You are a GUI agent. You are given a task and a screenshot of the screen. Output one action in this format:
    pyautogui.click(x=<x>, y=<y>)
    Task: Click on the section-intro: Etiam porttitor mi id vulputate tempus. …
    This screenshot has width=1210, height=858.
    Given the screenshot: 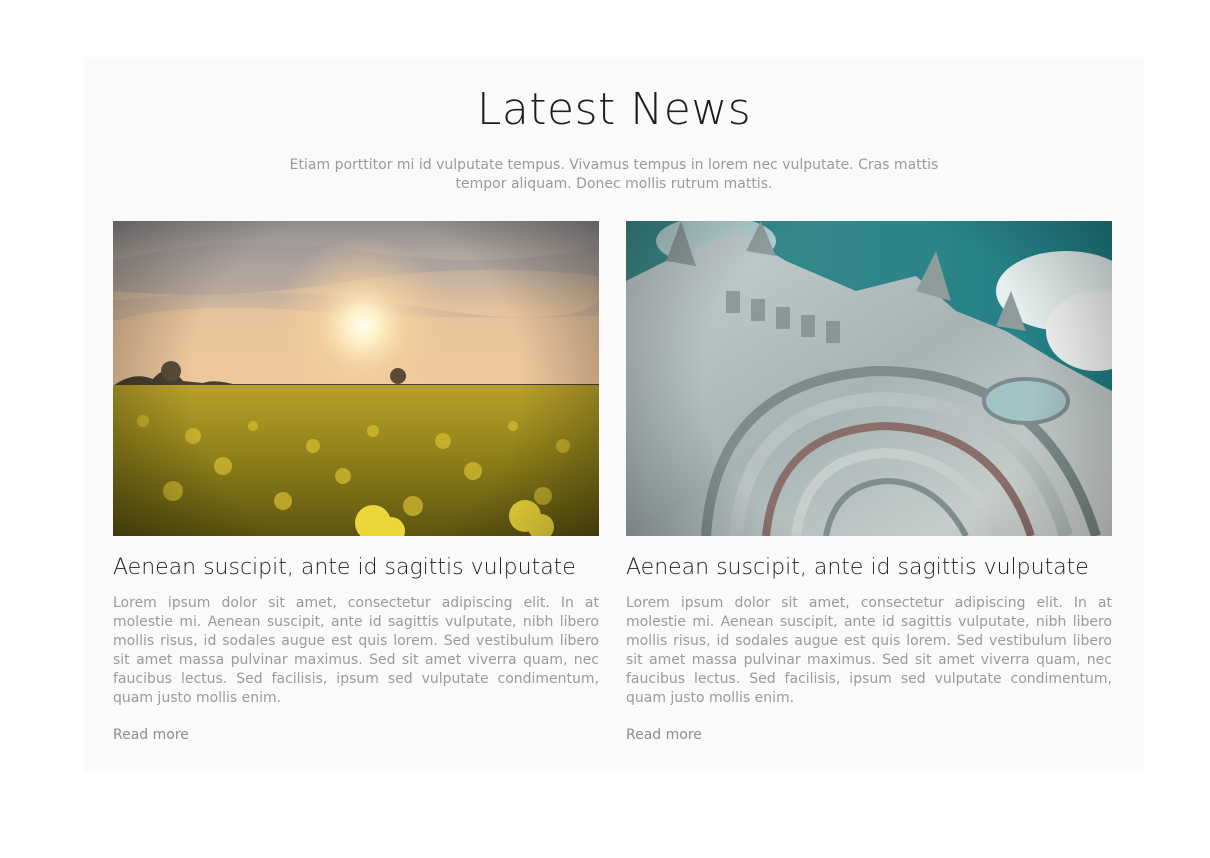 What is the action you would take?
    pyautogui.click(x=614, y=174)
    